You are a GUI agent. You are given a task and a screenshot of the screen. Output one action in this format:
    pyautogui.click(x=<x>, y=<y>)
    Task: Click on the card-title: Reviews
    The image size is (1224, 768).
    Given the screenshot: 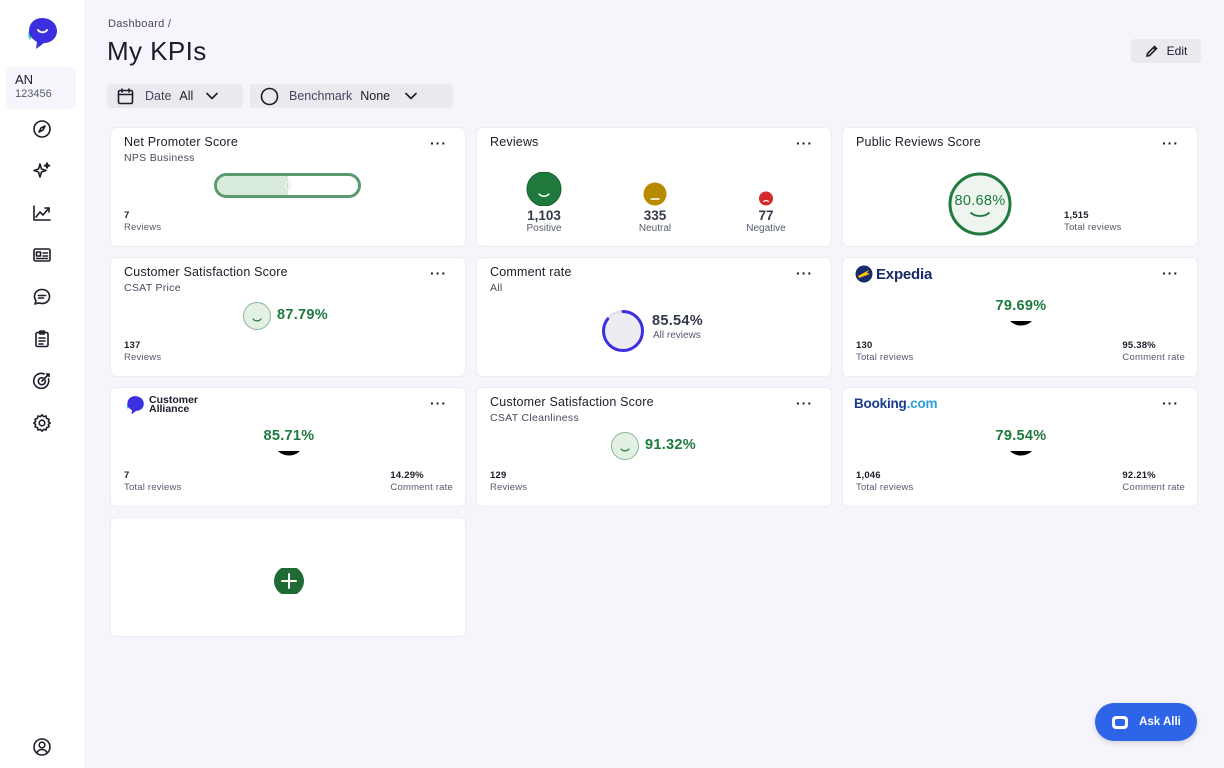 What is the action you would take?
    pyautogui.click(x=514, y=142)
    